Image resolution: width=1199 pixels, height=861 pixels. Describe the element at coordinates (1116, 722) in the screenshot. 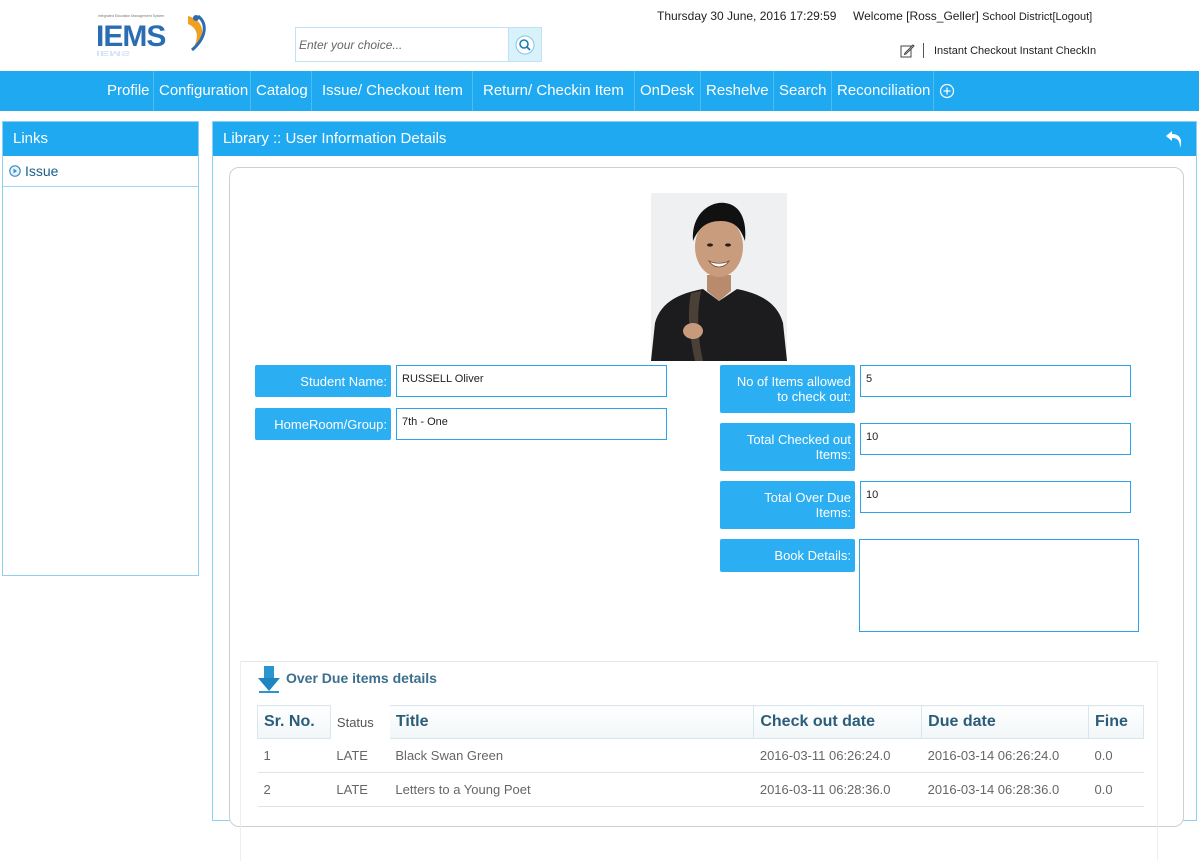

I see `col-fine: Fine` at that location.